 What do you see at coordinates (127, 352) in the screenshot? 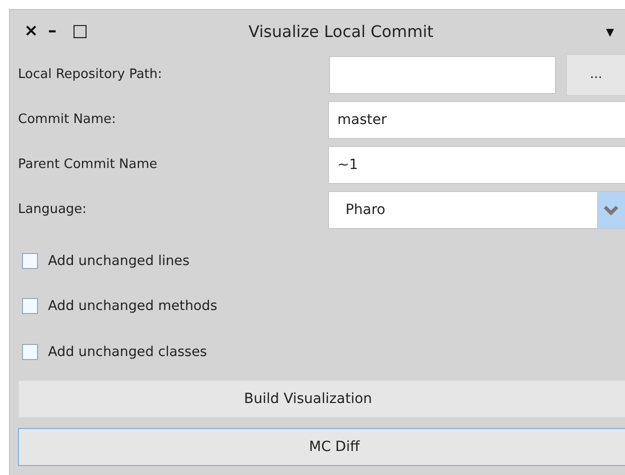
I see `checkbox-label: Add unchanged classes` at bounding box center [127, 352].